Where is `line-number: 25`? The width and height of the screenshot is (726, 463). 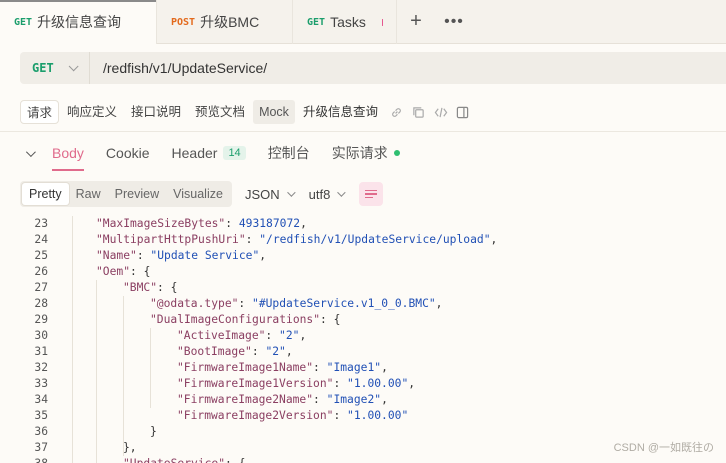
line-number: 25 is located at coordinates (41, 255).